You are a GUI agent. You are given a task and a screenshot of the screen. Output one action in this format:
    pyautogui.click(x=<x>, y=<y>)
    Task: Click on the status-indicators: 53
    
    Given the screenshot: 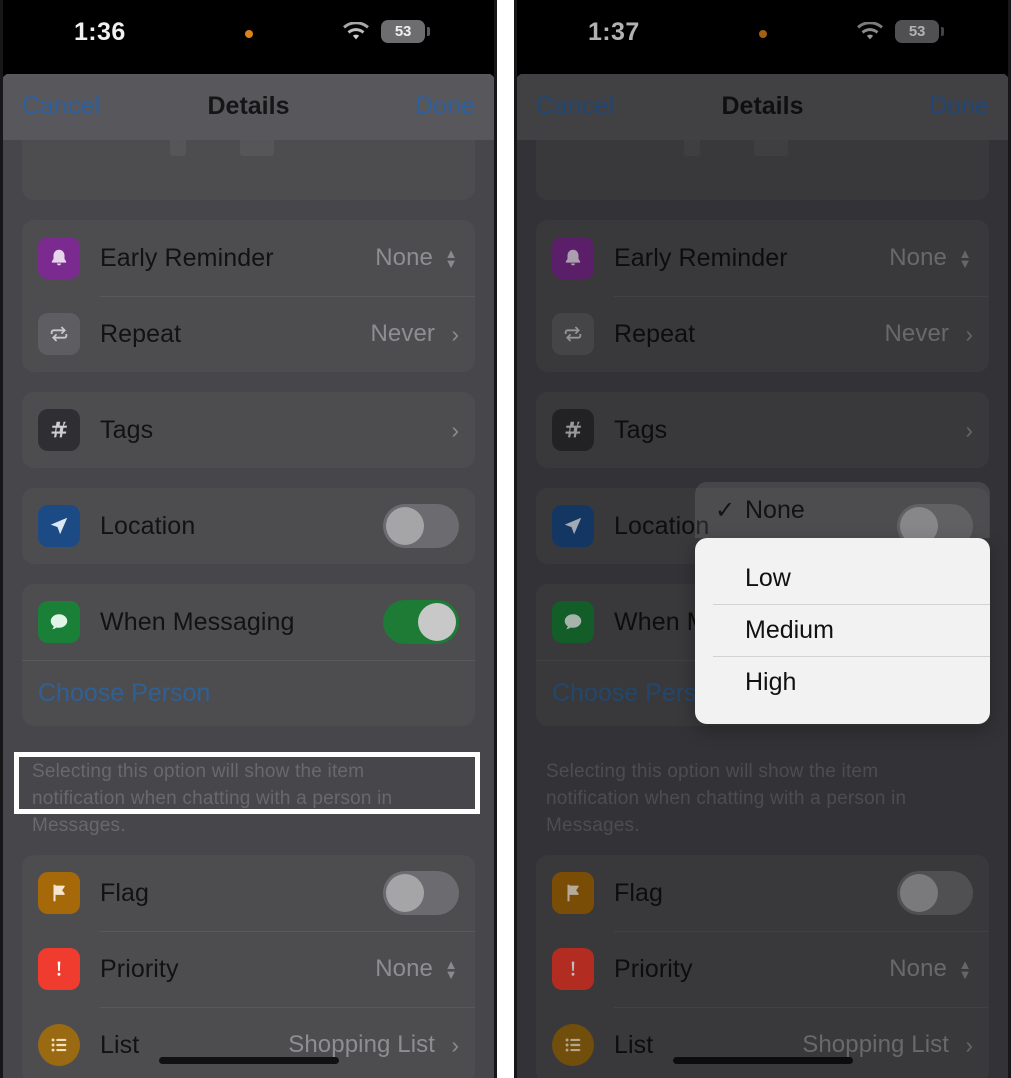 What is the action you would take?
    pyautogui.click(x=386, y=31)
    